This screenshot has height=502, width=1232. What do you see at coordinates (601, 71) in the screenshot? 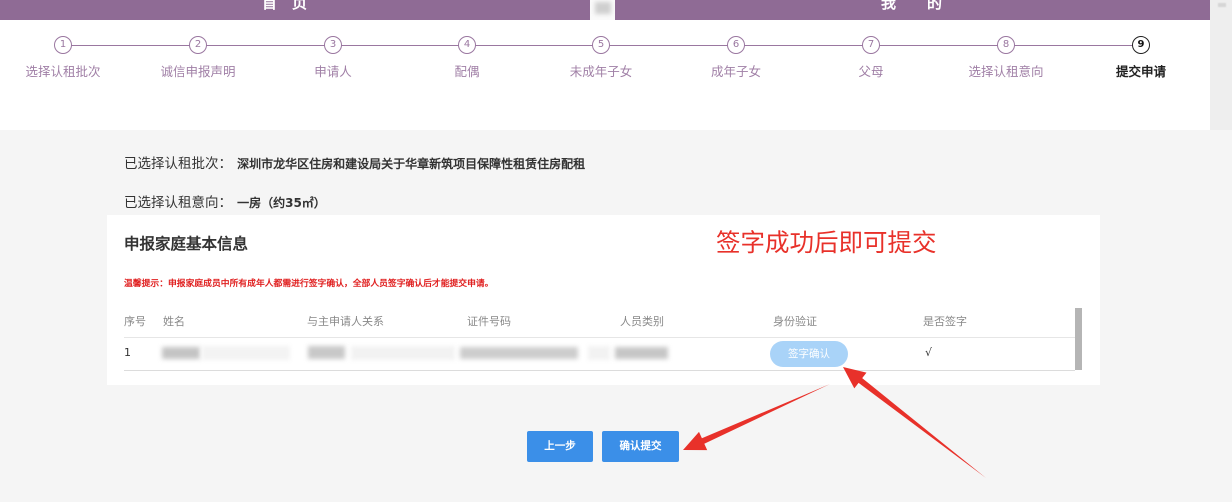
I see `step-label: 未成年子女` at bounding box center [601, 71].